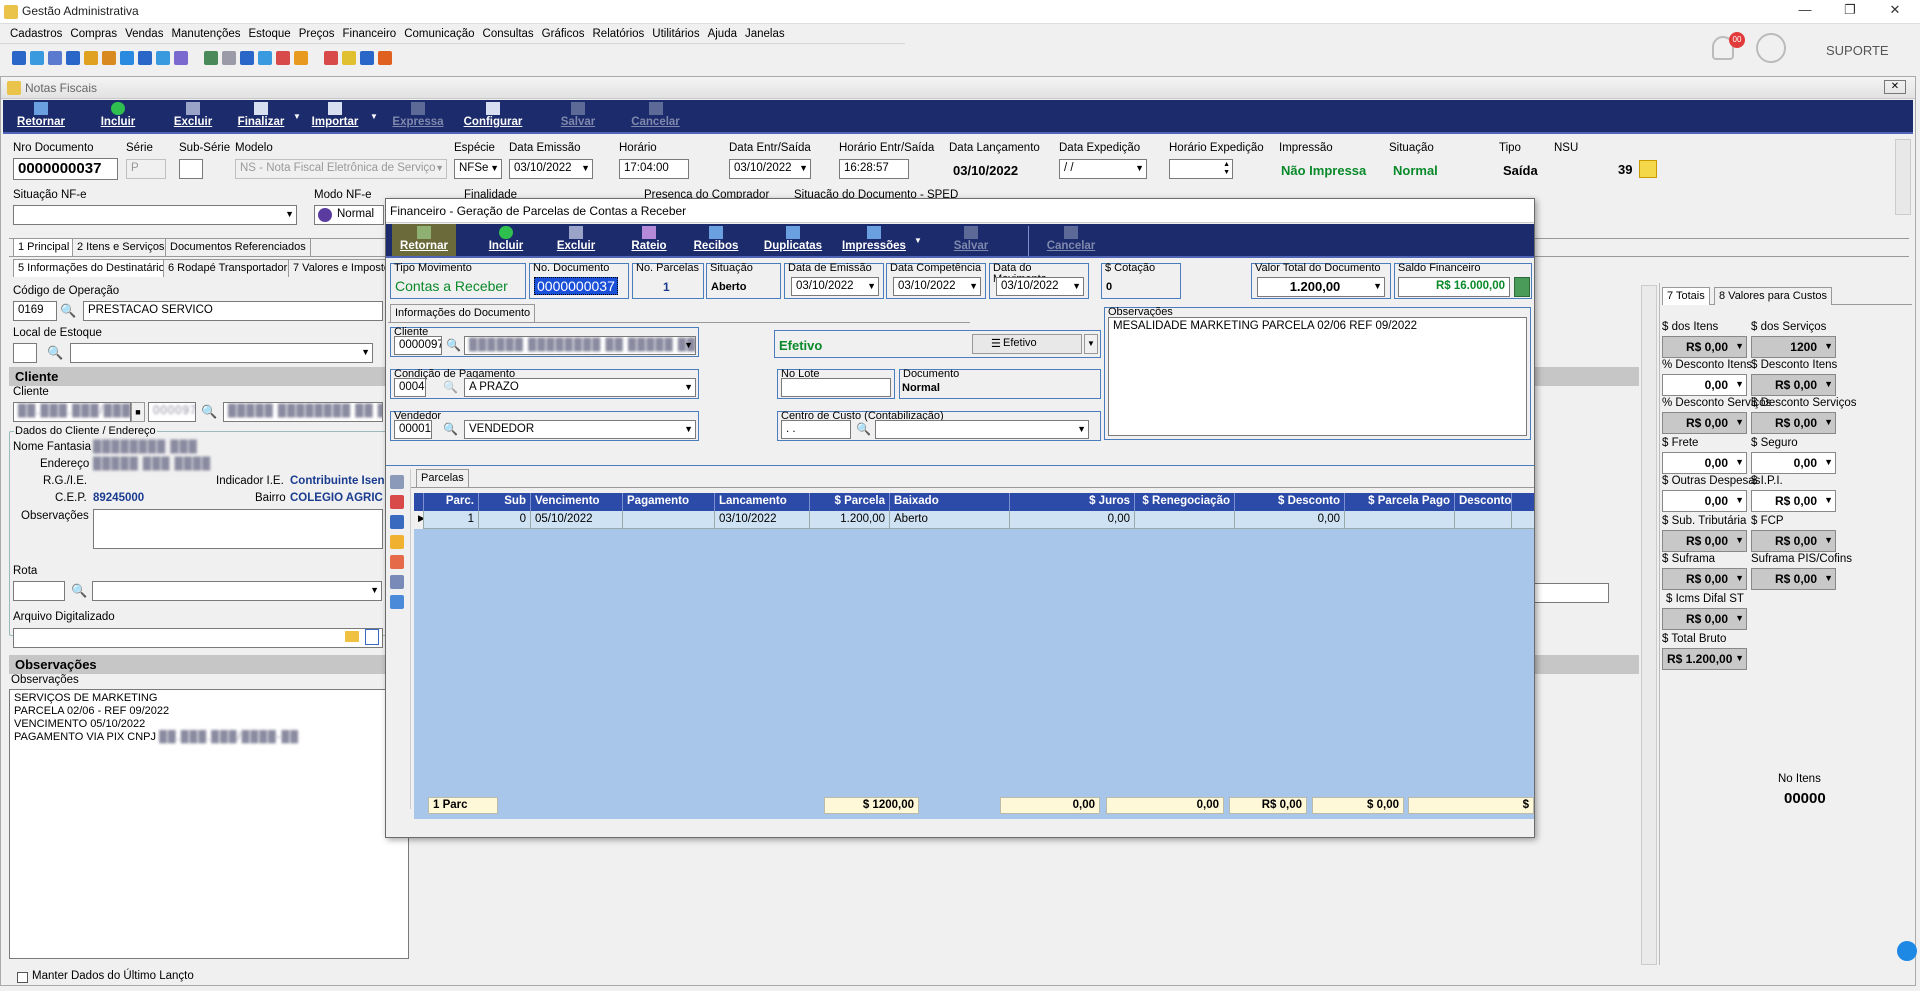  What do you see at coordinates (211, 58) in the screenshot?
I see `report-icon` at bounding box center [211, 58].